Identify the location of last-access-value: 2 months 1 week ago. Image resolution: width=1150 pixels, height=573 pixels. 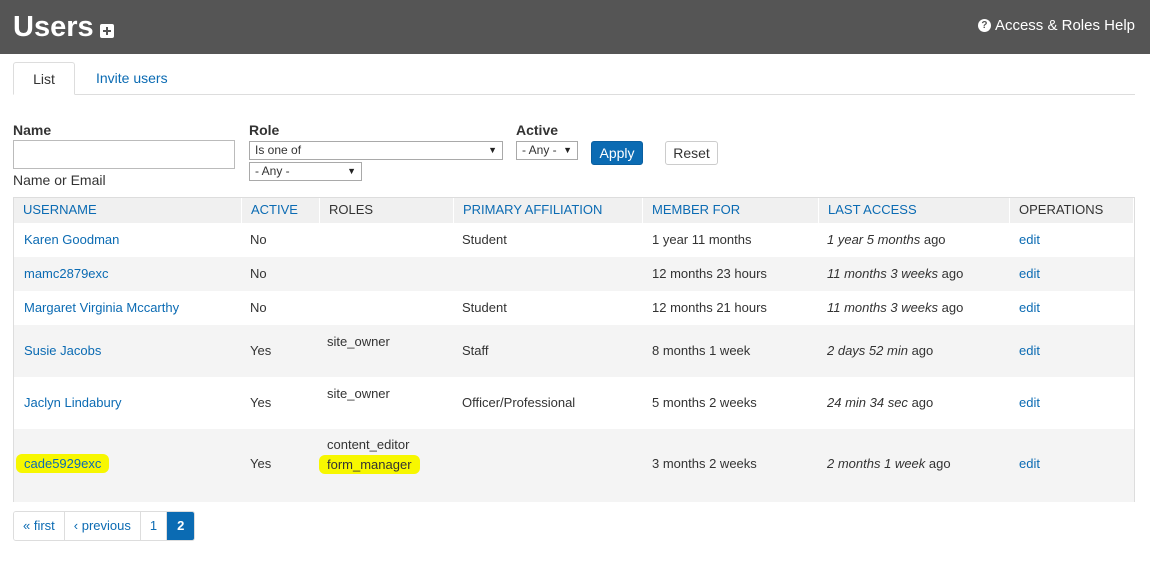
(889, 464).